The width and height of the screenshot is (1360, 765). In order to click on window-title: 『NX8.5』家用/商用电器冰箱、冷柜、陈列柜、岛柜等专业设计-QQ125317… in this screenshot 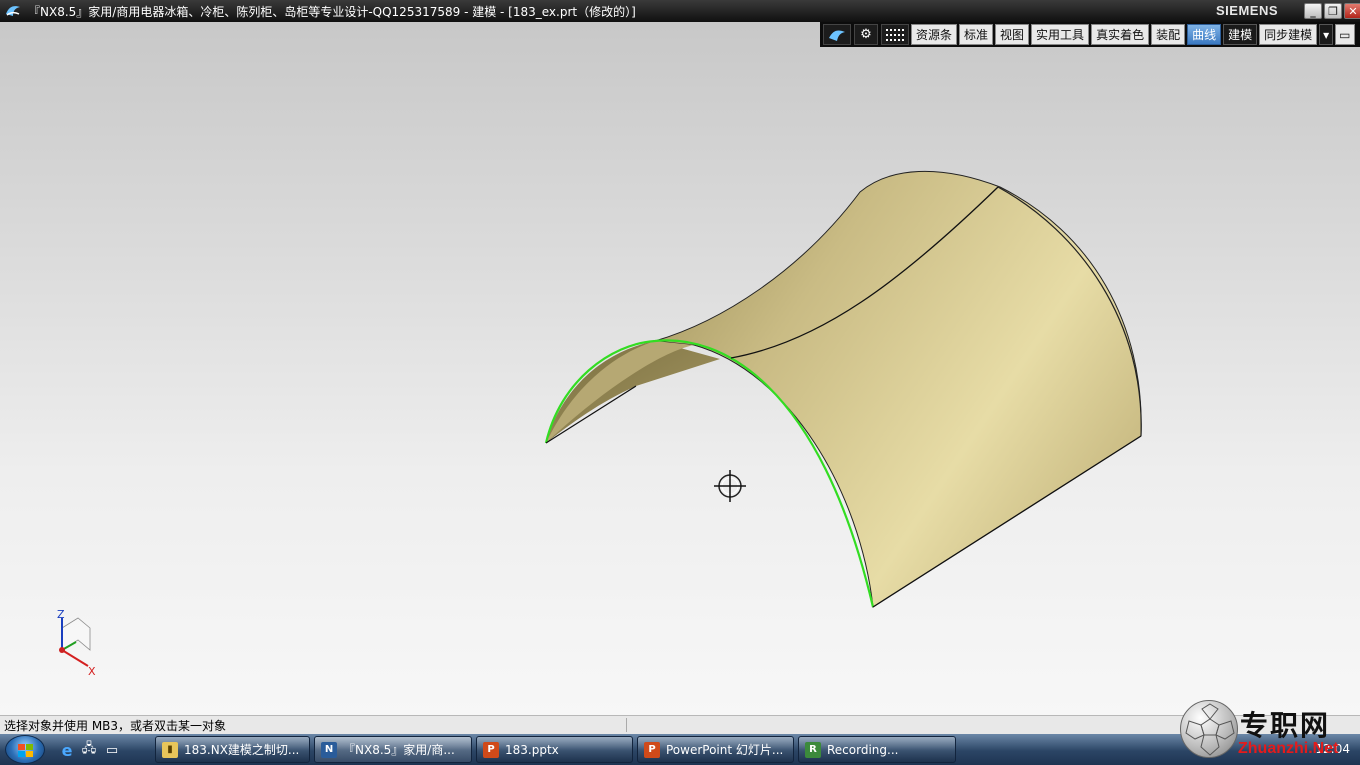, I will do `click(332, 11)`.